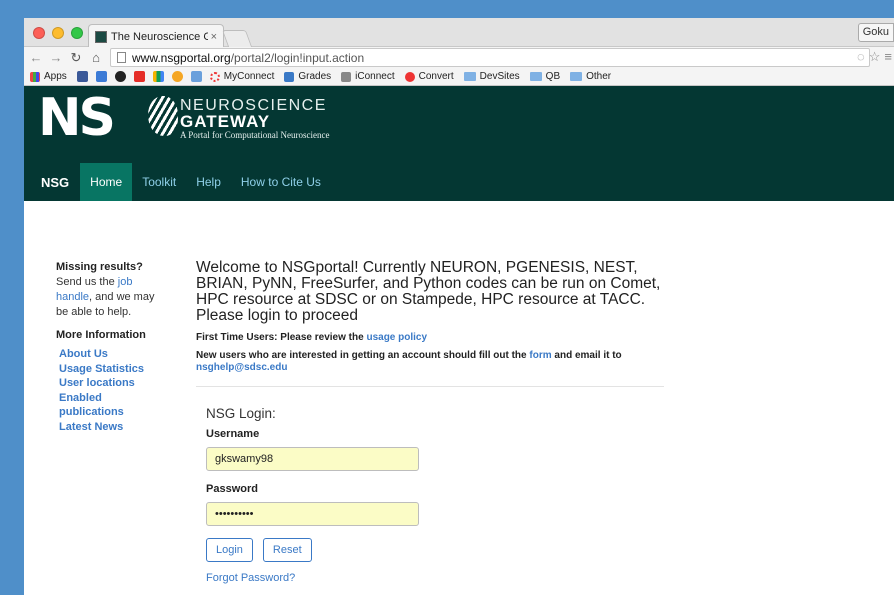 The height and width of the screenshot is (595, 894). I want to click on form-link: form, so click(540, 355).